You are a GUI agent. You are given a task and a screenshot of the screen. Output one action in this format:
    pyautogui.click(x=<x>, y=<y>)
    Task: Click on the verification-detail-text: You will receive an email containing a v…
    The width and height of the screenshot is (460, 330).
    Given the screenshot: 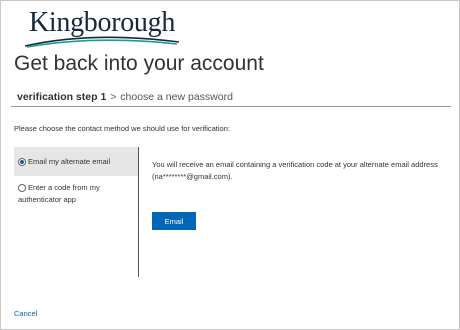 What is the action you would take?
    pyautogui.click(x=295, y=170)
    